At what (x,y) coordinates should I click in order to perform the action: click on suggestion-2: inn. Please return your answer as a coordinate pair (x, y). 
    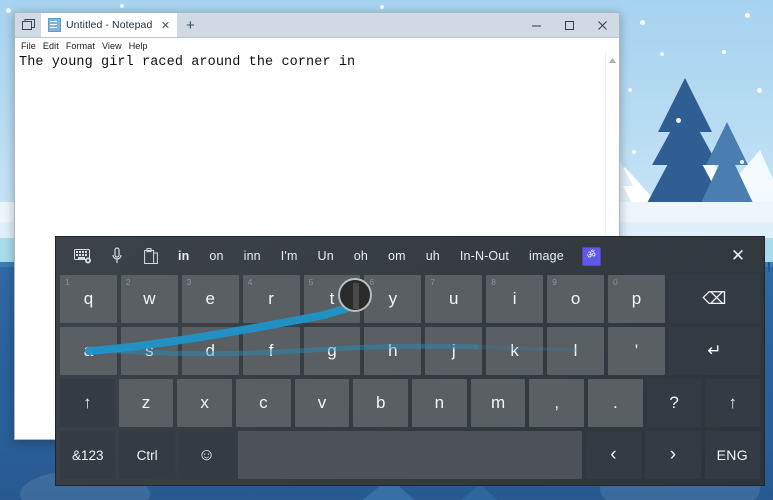
    Looking at the image, I should click on (252, 256).